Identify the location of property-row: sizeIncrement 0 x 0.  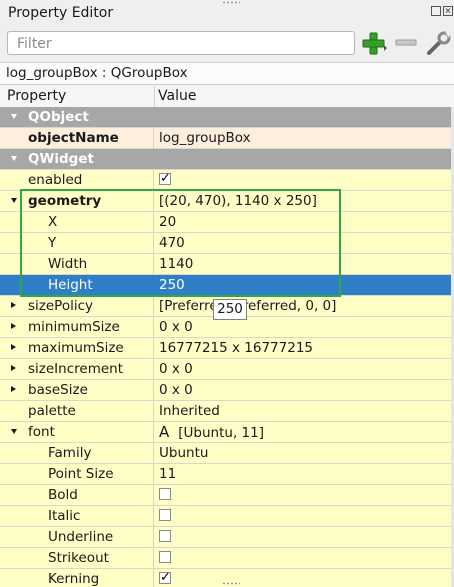
(227, 369).